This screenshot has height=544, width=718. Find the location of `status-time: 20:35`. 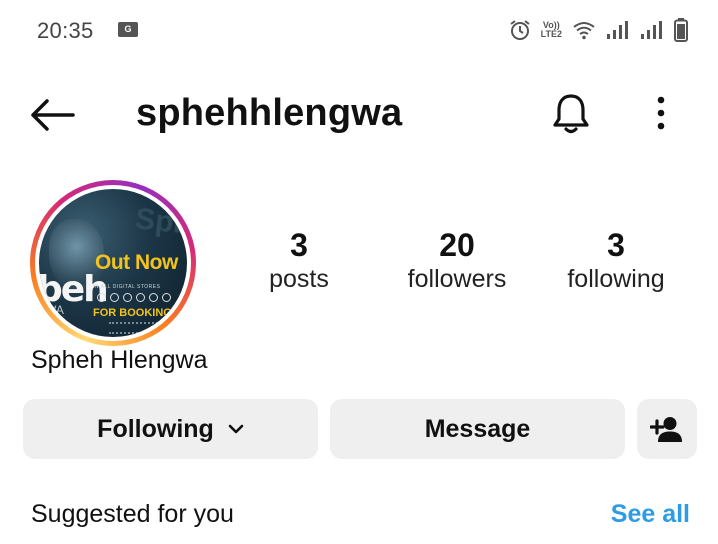

status-time: 20:35 is located at coordinates (65, 30).